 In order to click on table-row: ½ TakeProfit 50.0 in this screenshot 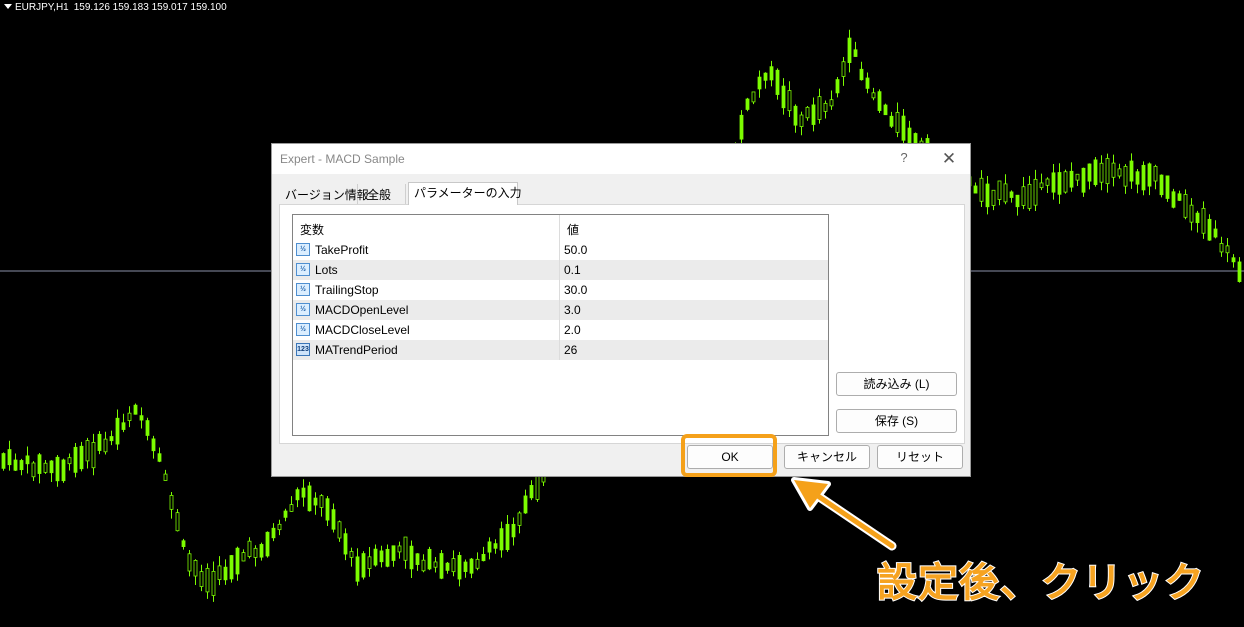, I will do `click(560, 250)`.